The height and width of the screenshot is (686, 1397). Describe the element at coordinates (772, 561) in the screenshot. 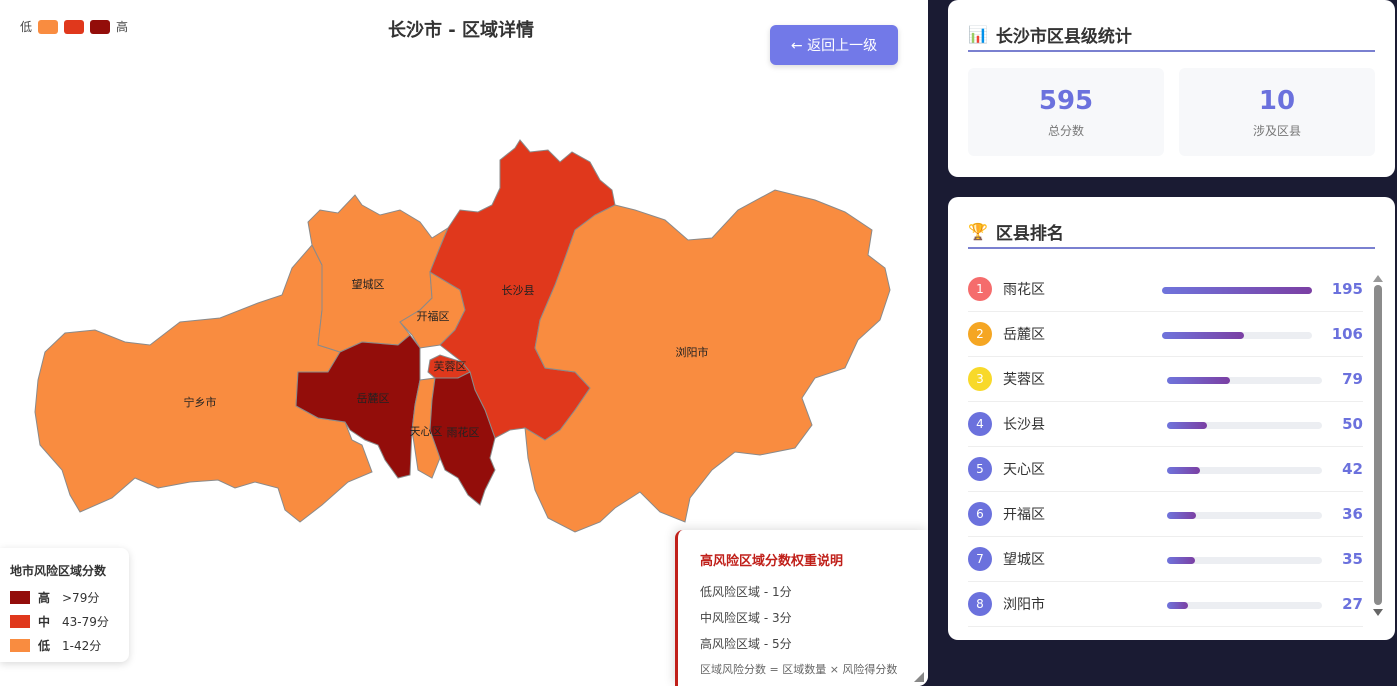

I see `note-title: 高风险区域分数权重说明` at that location.